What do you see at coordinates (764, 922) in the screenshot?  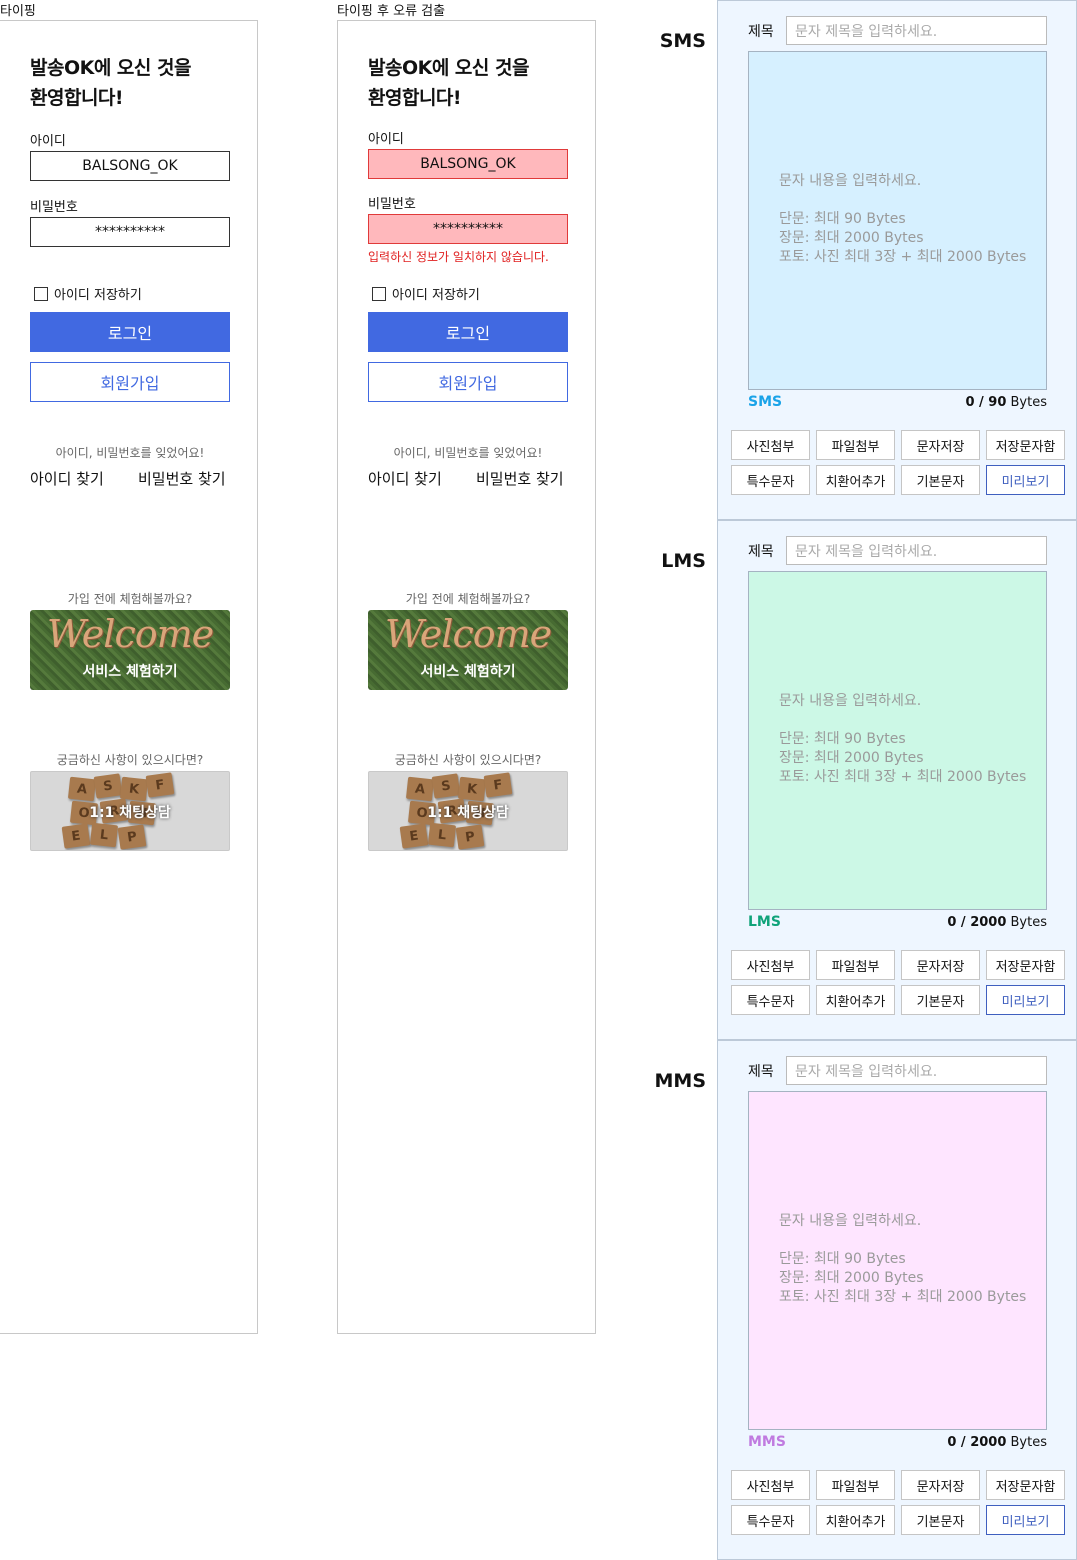 I see `message-type-tag: LMS` at bounding box center [764, 922].